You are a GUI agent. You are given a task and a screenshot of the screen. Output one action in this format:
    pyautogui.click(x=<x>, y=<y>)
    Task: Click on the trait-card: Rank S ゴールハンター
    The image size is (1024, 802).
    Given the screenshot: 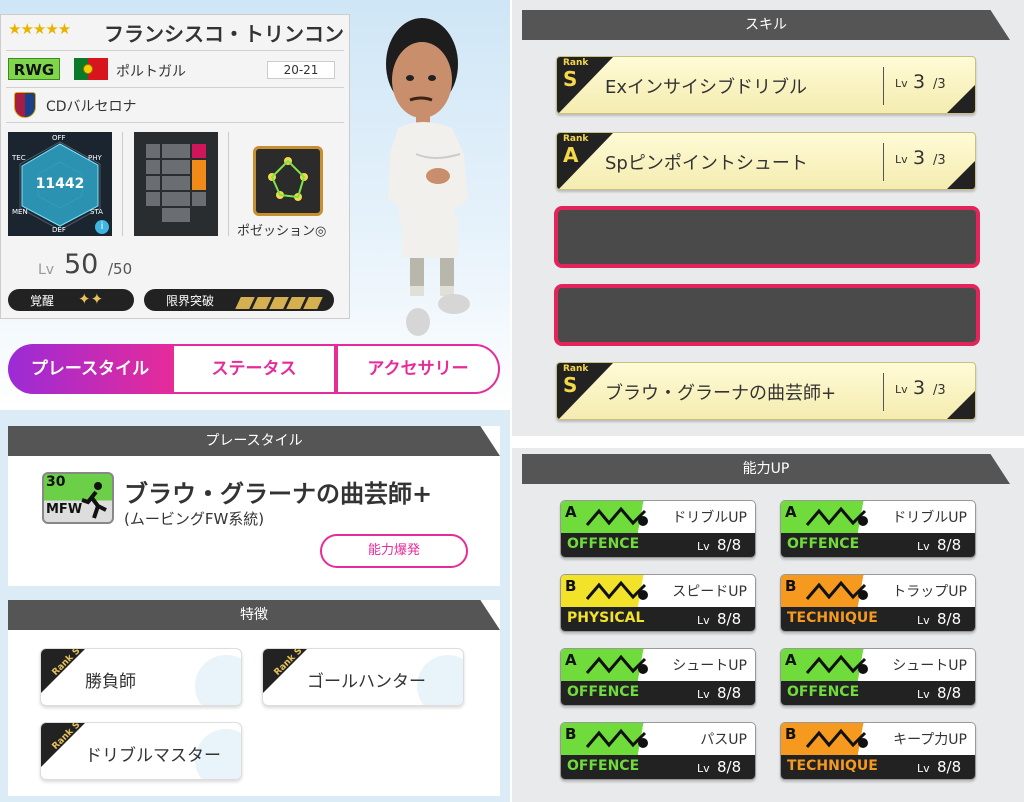 What is the action you would take?
    pyautogui.click(x=363, y=677)
    